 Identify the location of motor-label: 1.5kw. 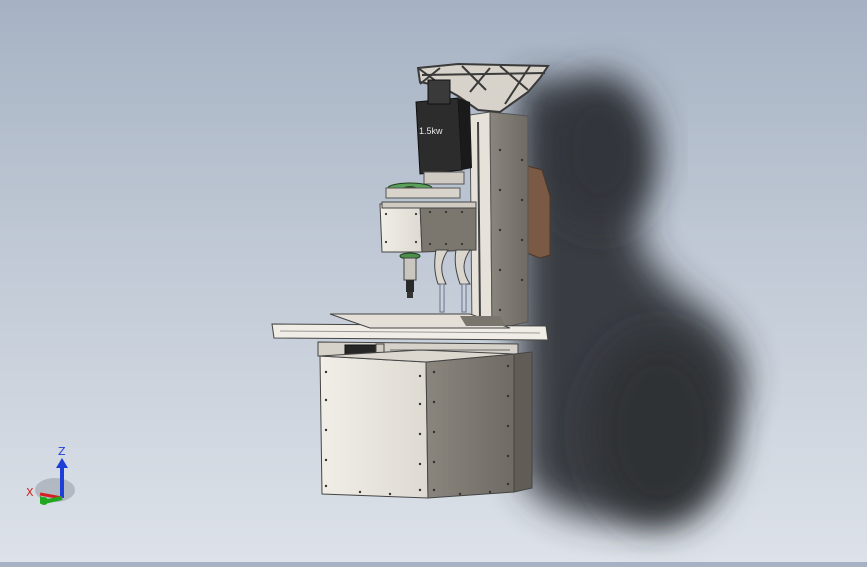
(431, 131).